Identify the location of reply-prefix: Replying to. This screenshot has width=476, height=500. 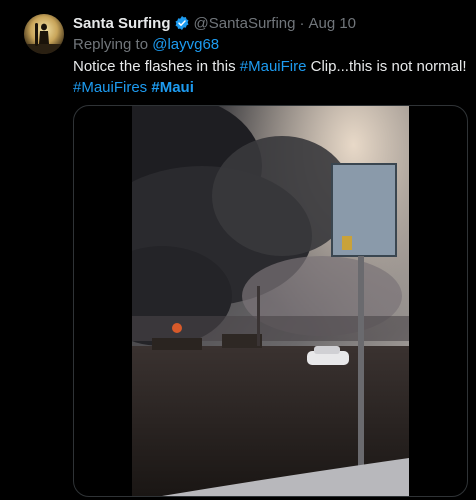
(111, 44).